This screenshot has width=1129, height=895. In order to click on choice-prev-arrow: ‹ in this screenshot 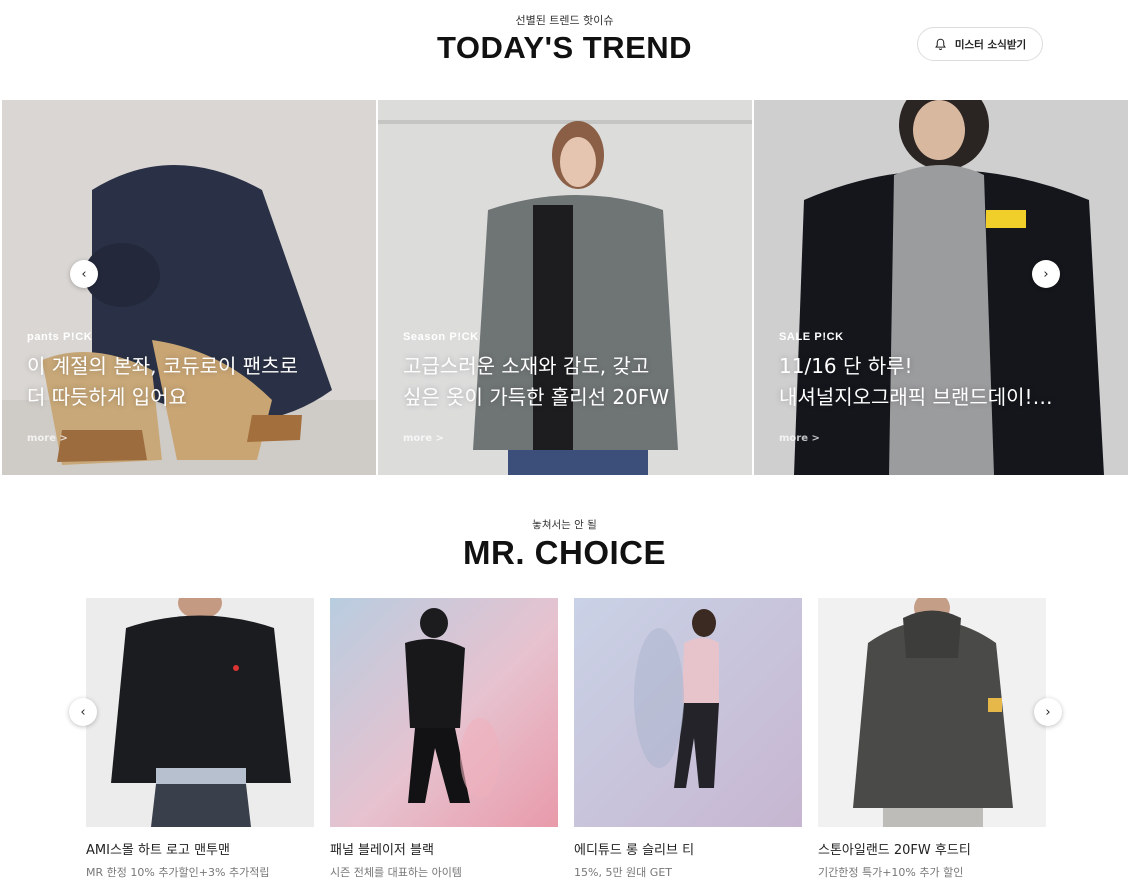, I will do `click(83, 712)`.